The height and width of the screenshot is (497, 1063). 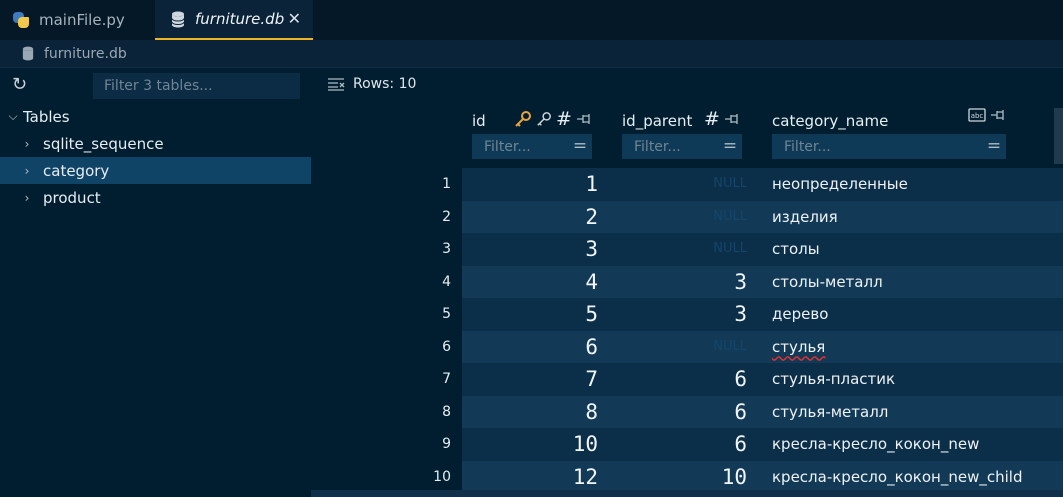 What do you see at coordinates (155, 116) in the screenshot?
I see `tree-root-tables: ⌵ Tables` at bounding box center [155, 116].